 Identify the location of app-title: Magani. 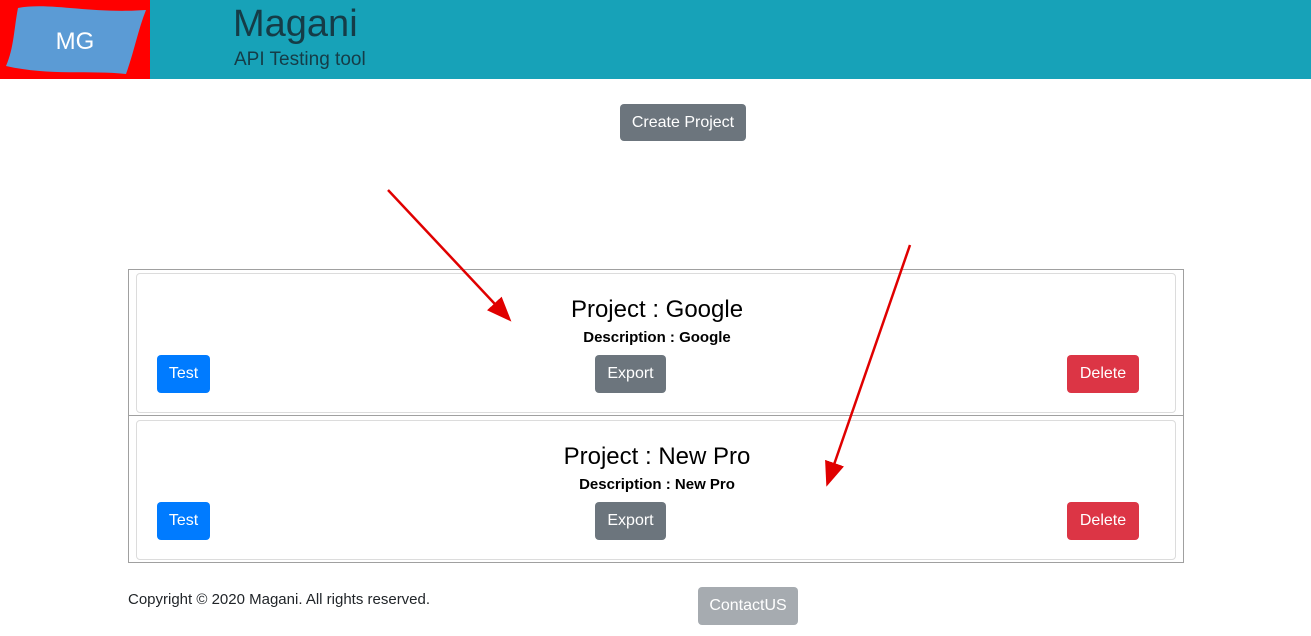
(295, 24).